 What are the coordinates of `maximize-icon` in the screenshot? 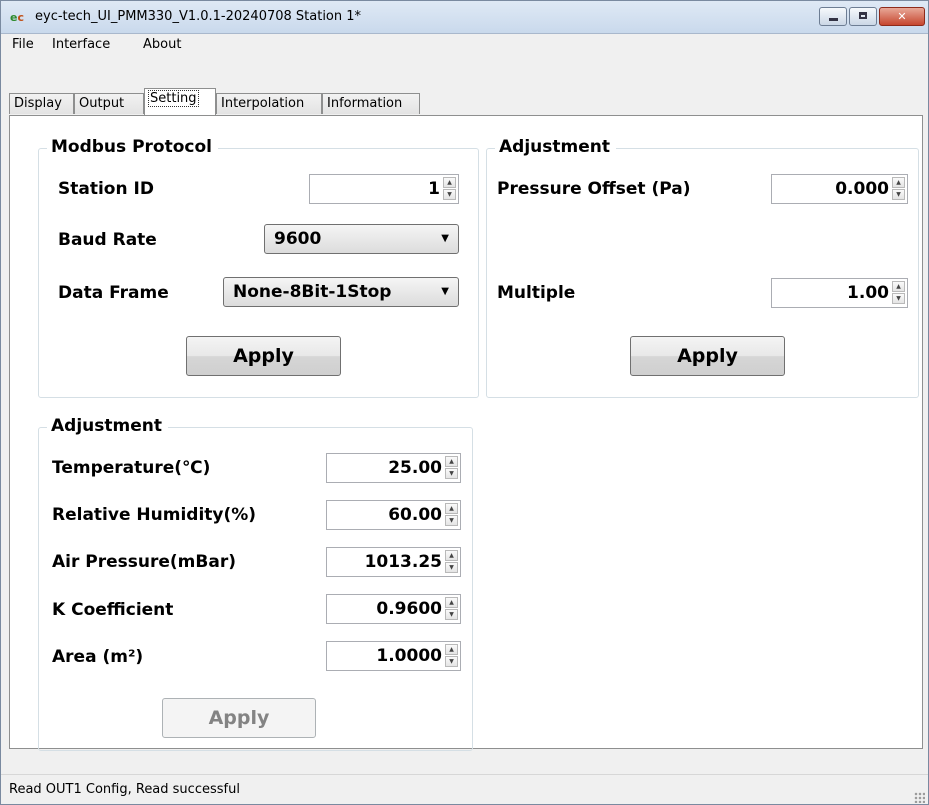 It's located at (863, 15).